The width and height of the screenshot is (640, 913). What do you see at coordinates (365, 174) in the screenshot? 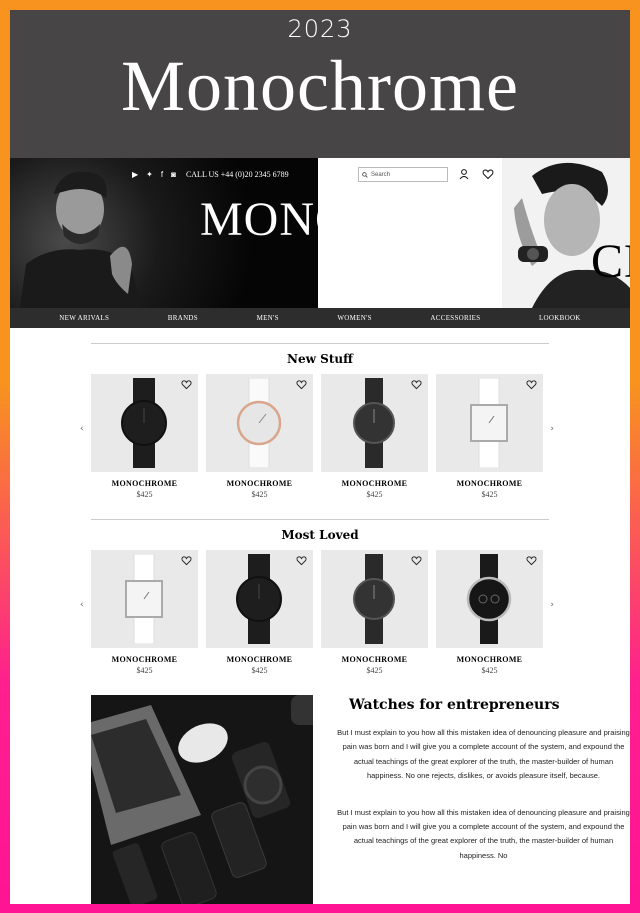
I see `search-icon` at bounding box center [365, 174].